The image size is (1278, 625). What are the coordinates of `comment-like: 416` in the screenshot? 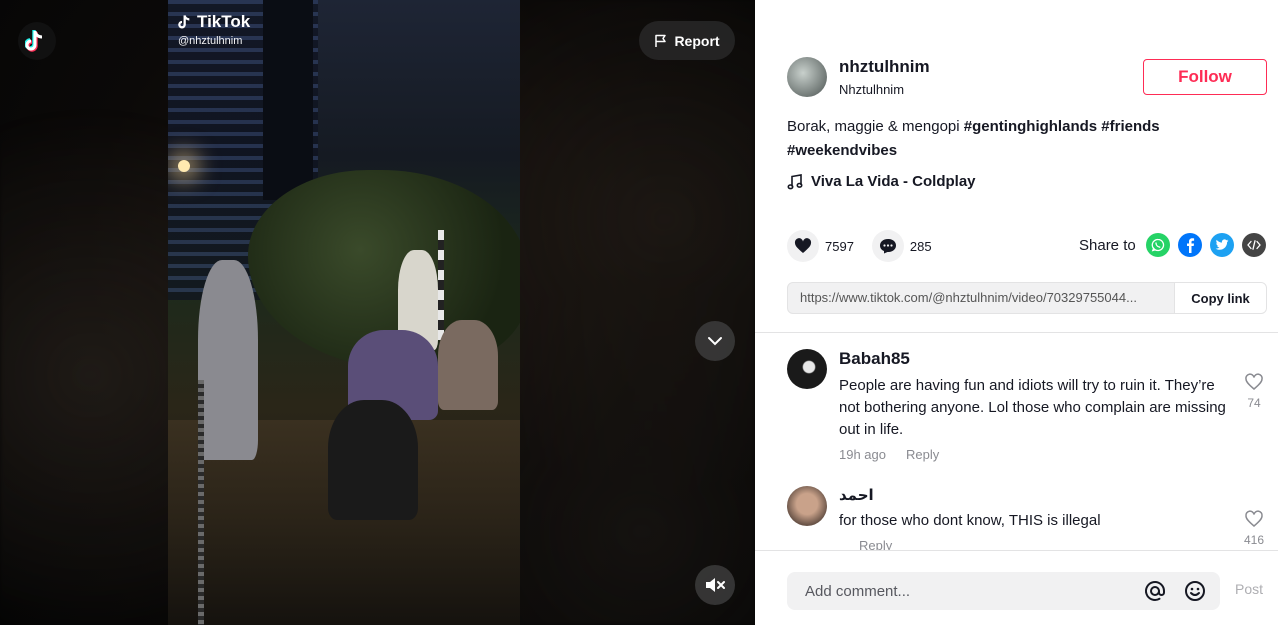 It's located at (1254, 528).